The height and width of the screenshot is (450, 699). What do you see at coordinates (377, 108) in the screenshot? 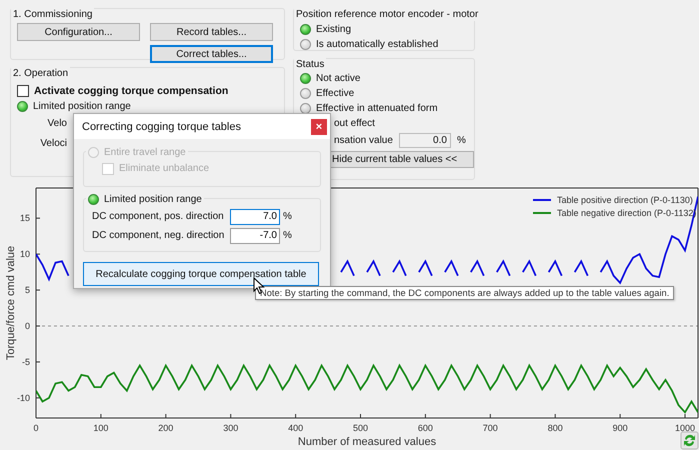
I see `radio-label: Effective in attenuated form` at bounding box center [377, 108].